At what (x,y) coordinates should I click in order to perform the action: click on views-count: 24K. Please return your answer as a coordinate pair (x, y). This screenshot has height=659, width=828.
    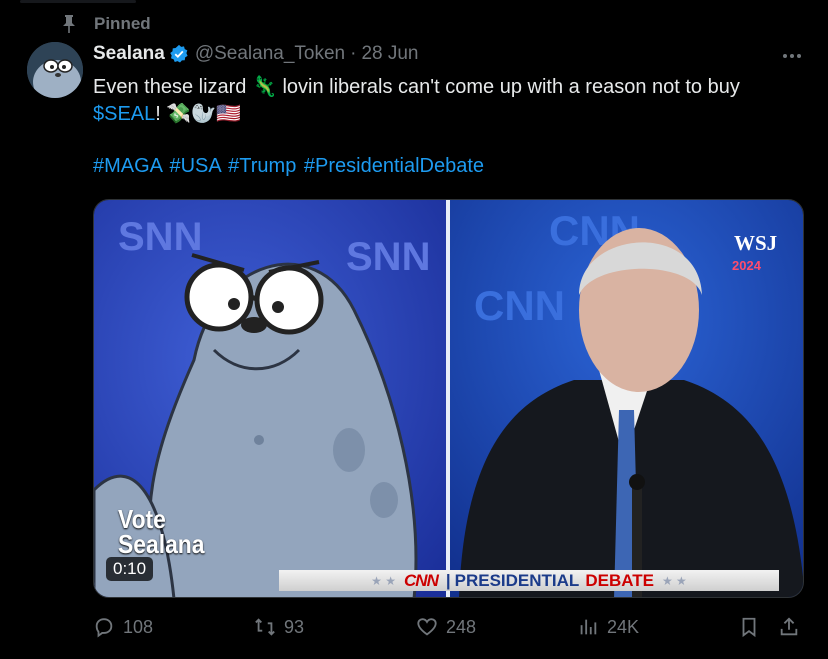
    Looking at the image, I should click on (623, 626).